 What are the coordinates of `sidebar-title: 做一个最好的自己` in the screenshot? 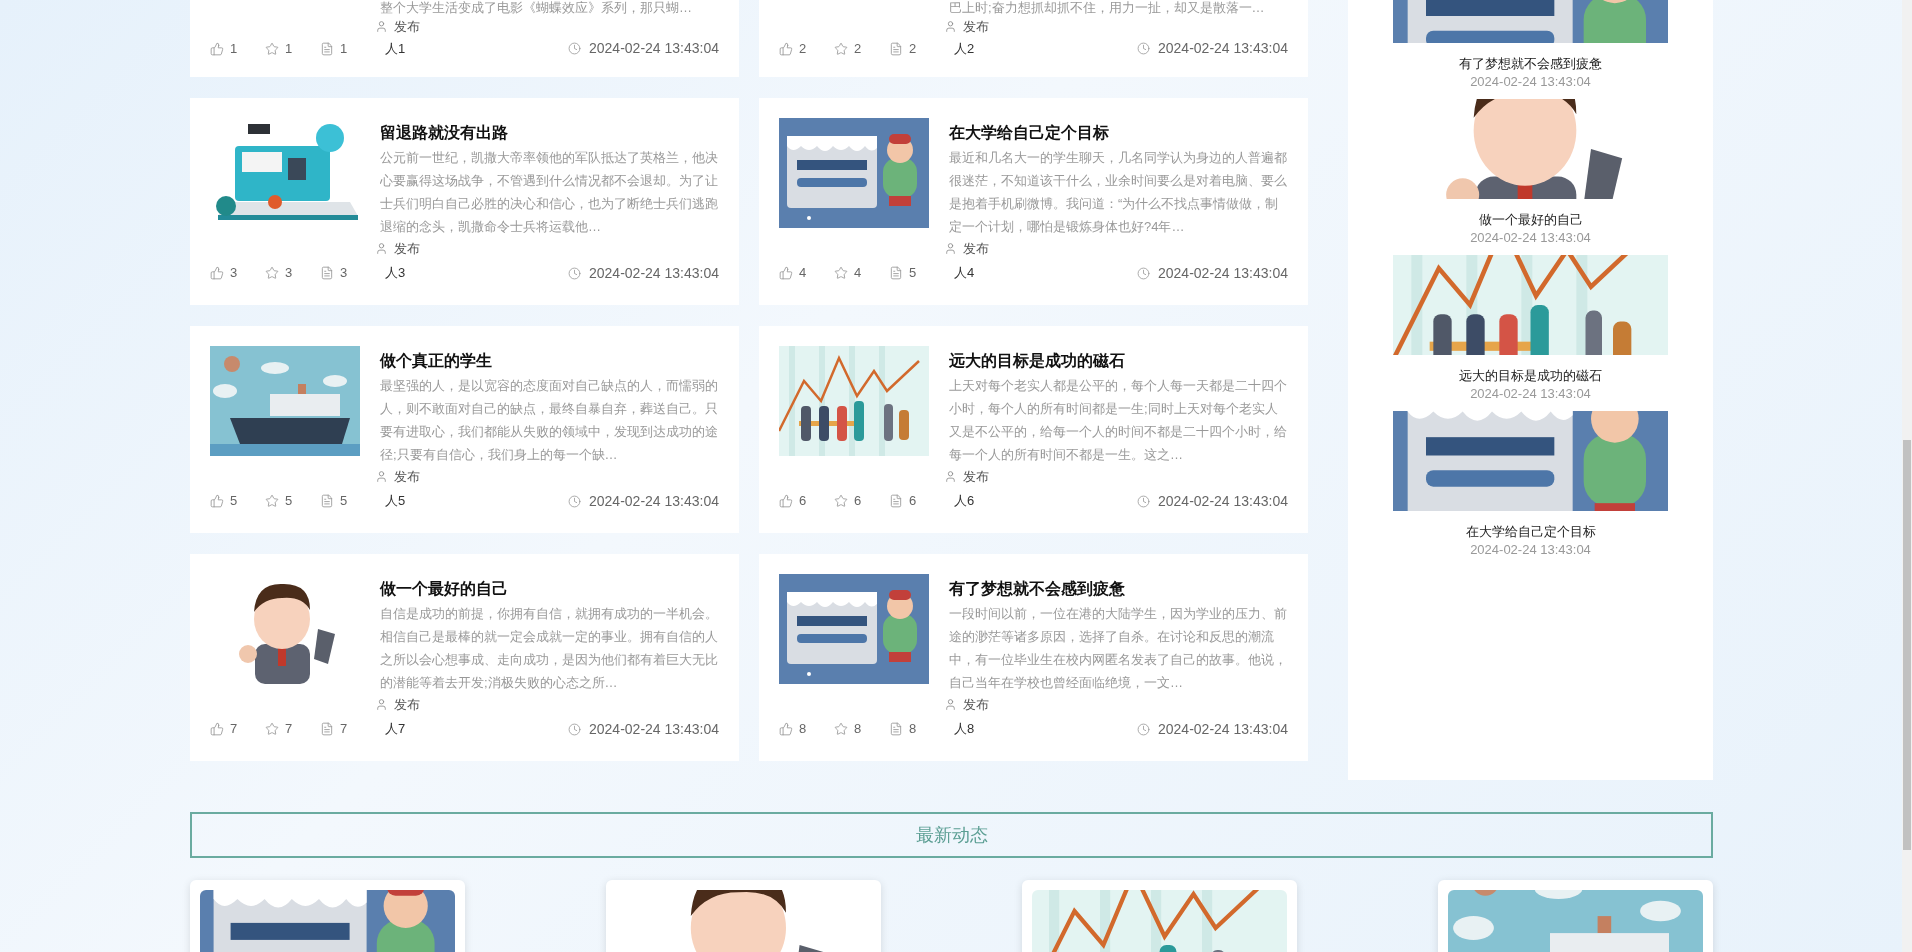 It's located at (1530, 220).